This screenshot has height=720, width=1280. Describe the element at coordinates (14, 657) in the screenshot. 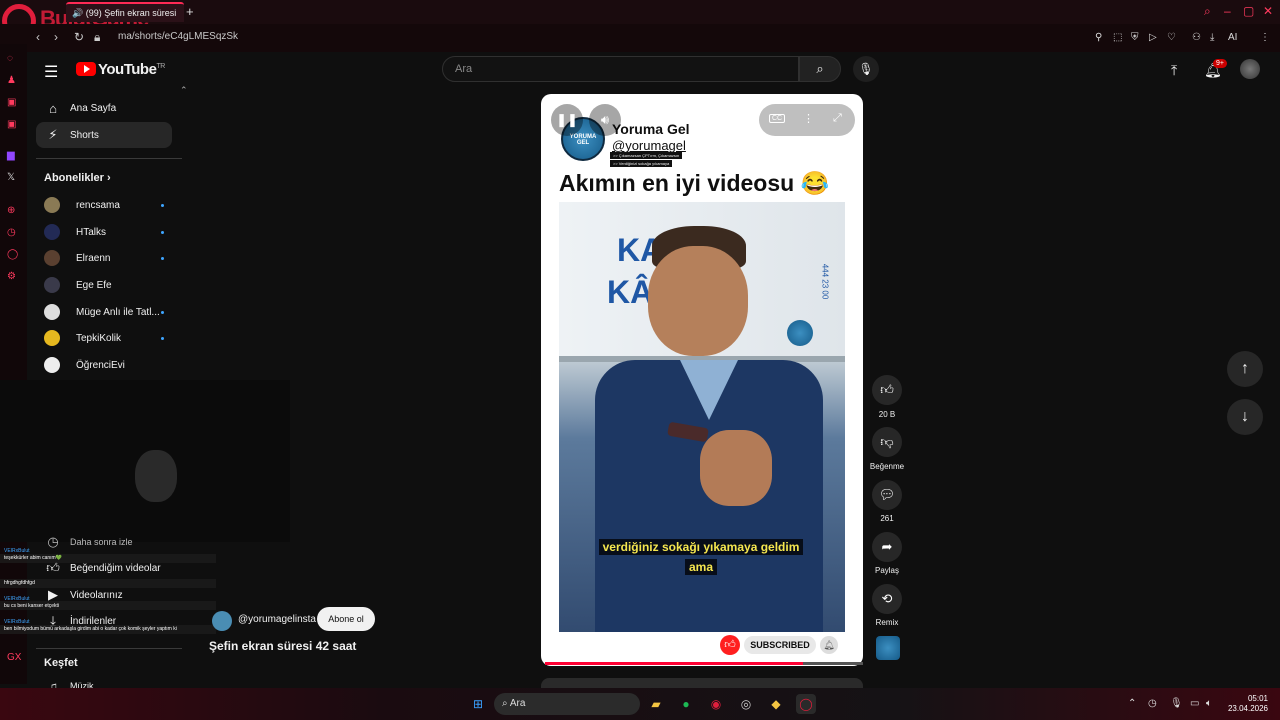

I see `sidebar-gx-icon: GX` at that location.